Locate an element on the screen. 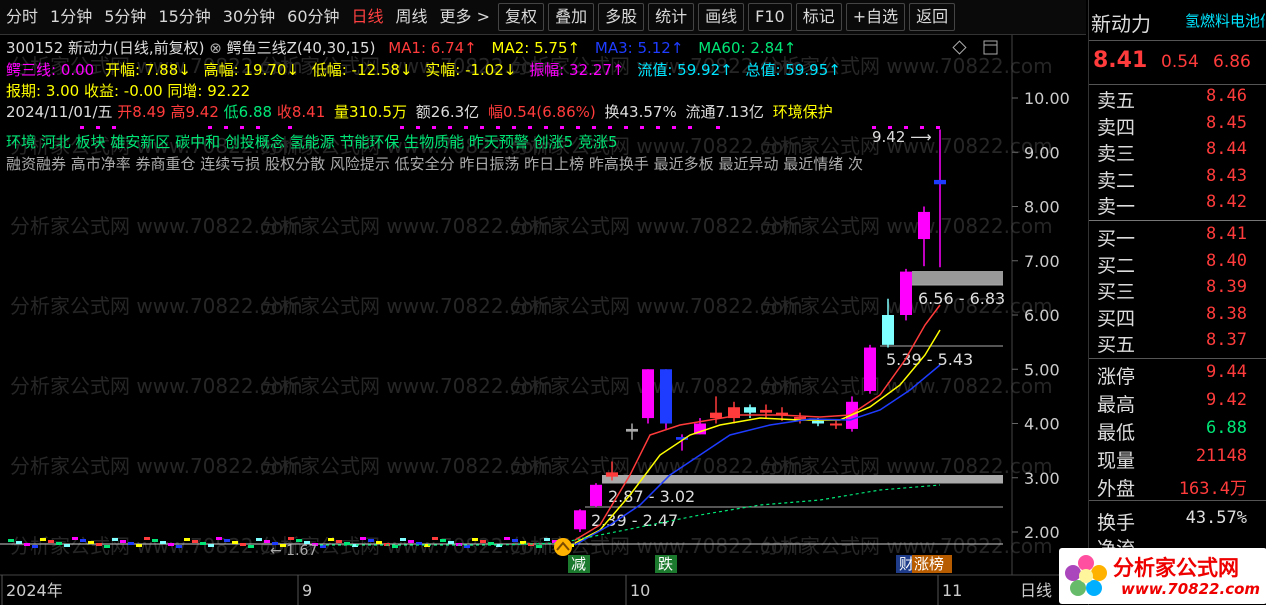 This screenshot has height=605, width=1266. multi-stock-button: 多股 is located at coordinates (621, 17).